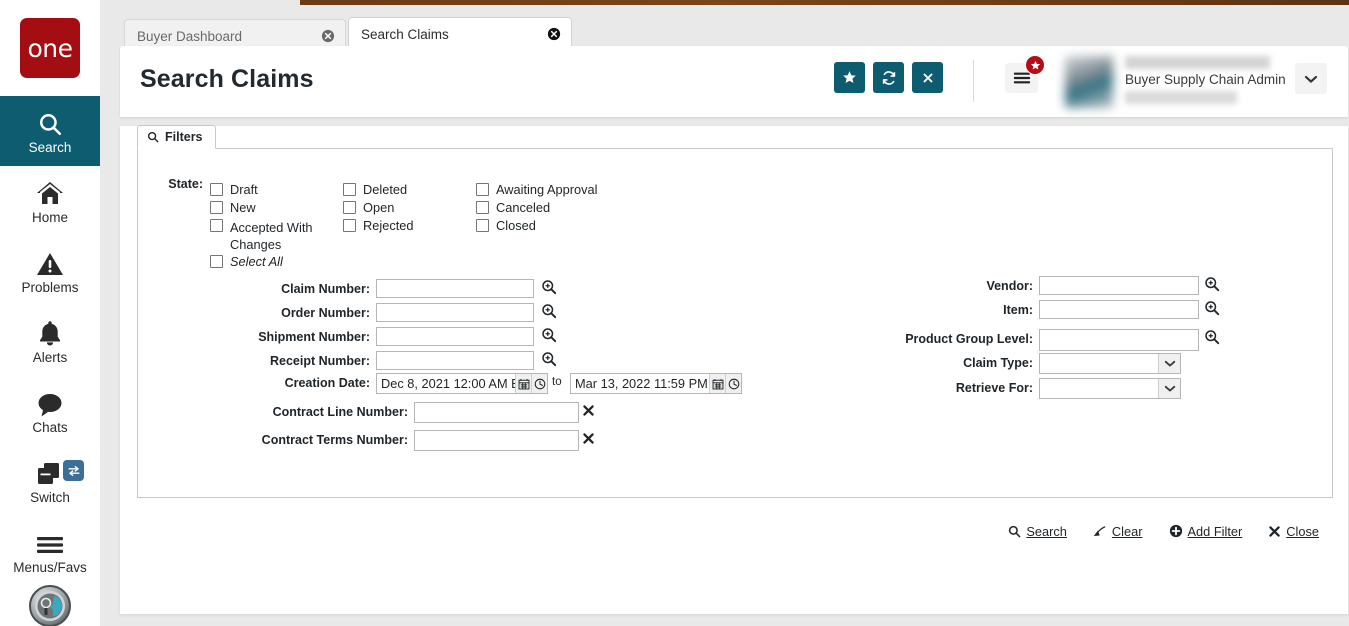 This screenshot has width=1349, height=626. What do you see at coordinates (888, 77) in the screenshot?
I see `refresh-button` at bounding box center [888, 77].